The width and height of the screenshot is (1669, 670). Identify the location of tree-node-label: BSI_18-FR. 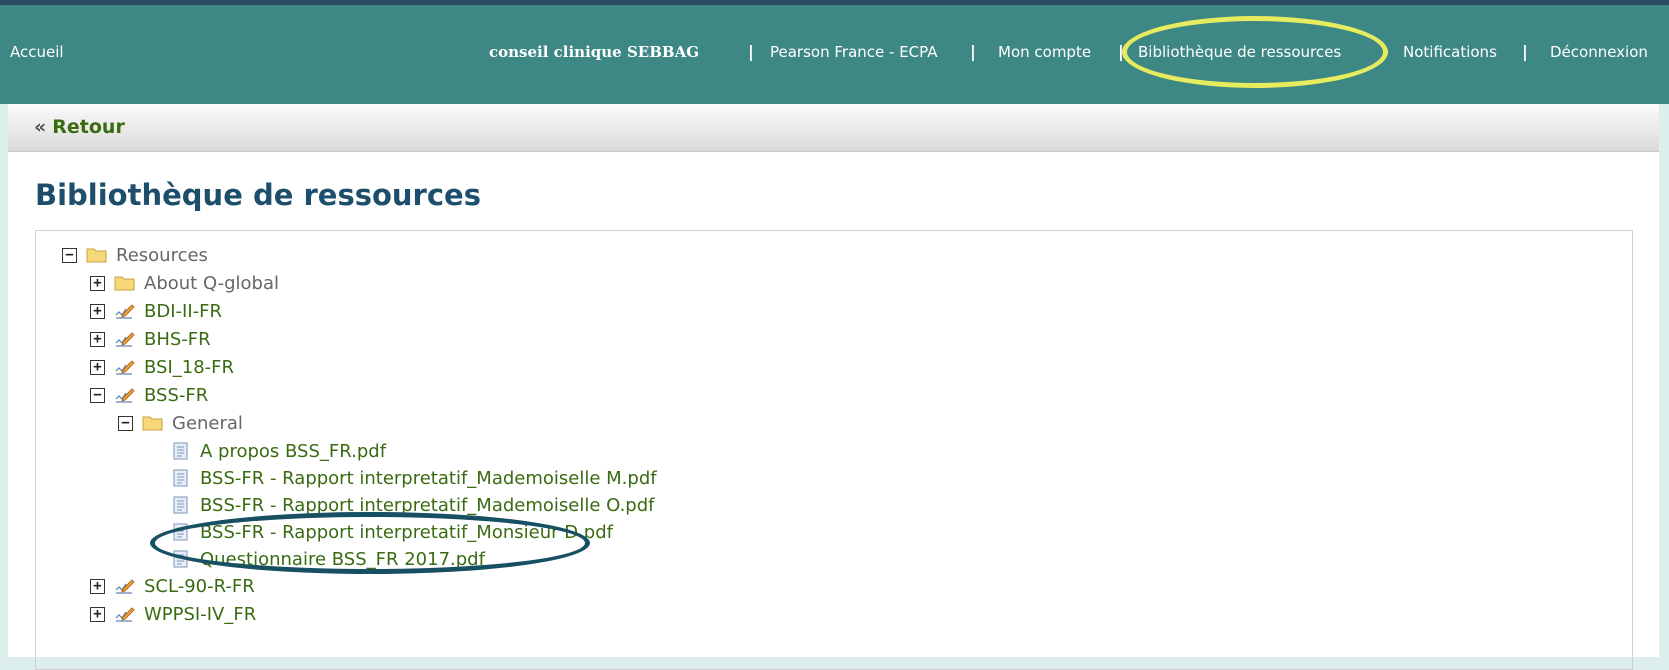
(189, 367).